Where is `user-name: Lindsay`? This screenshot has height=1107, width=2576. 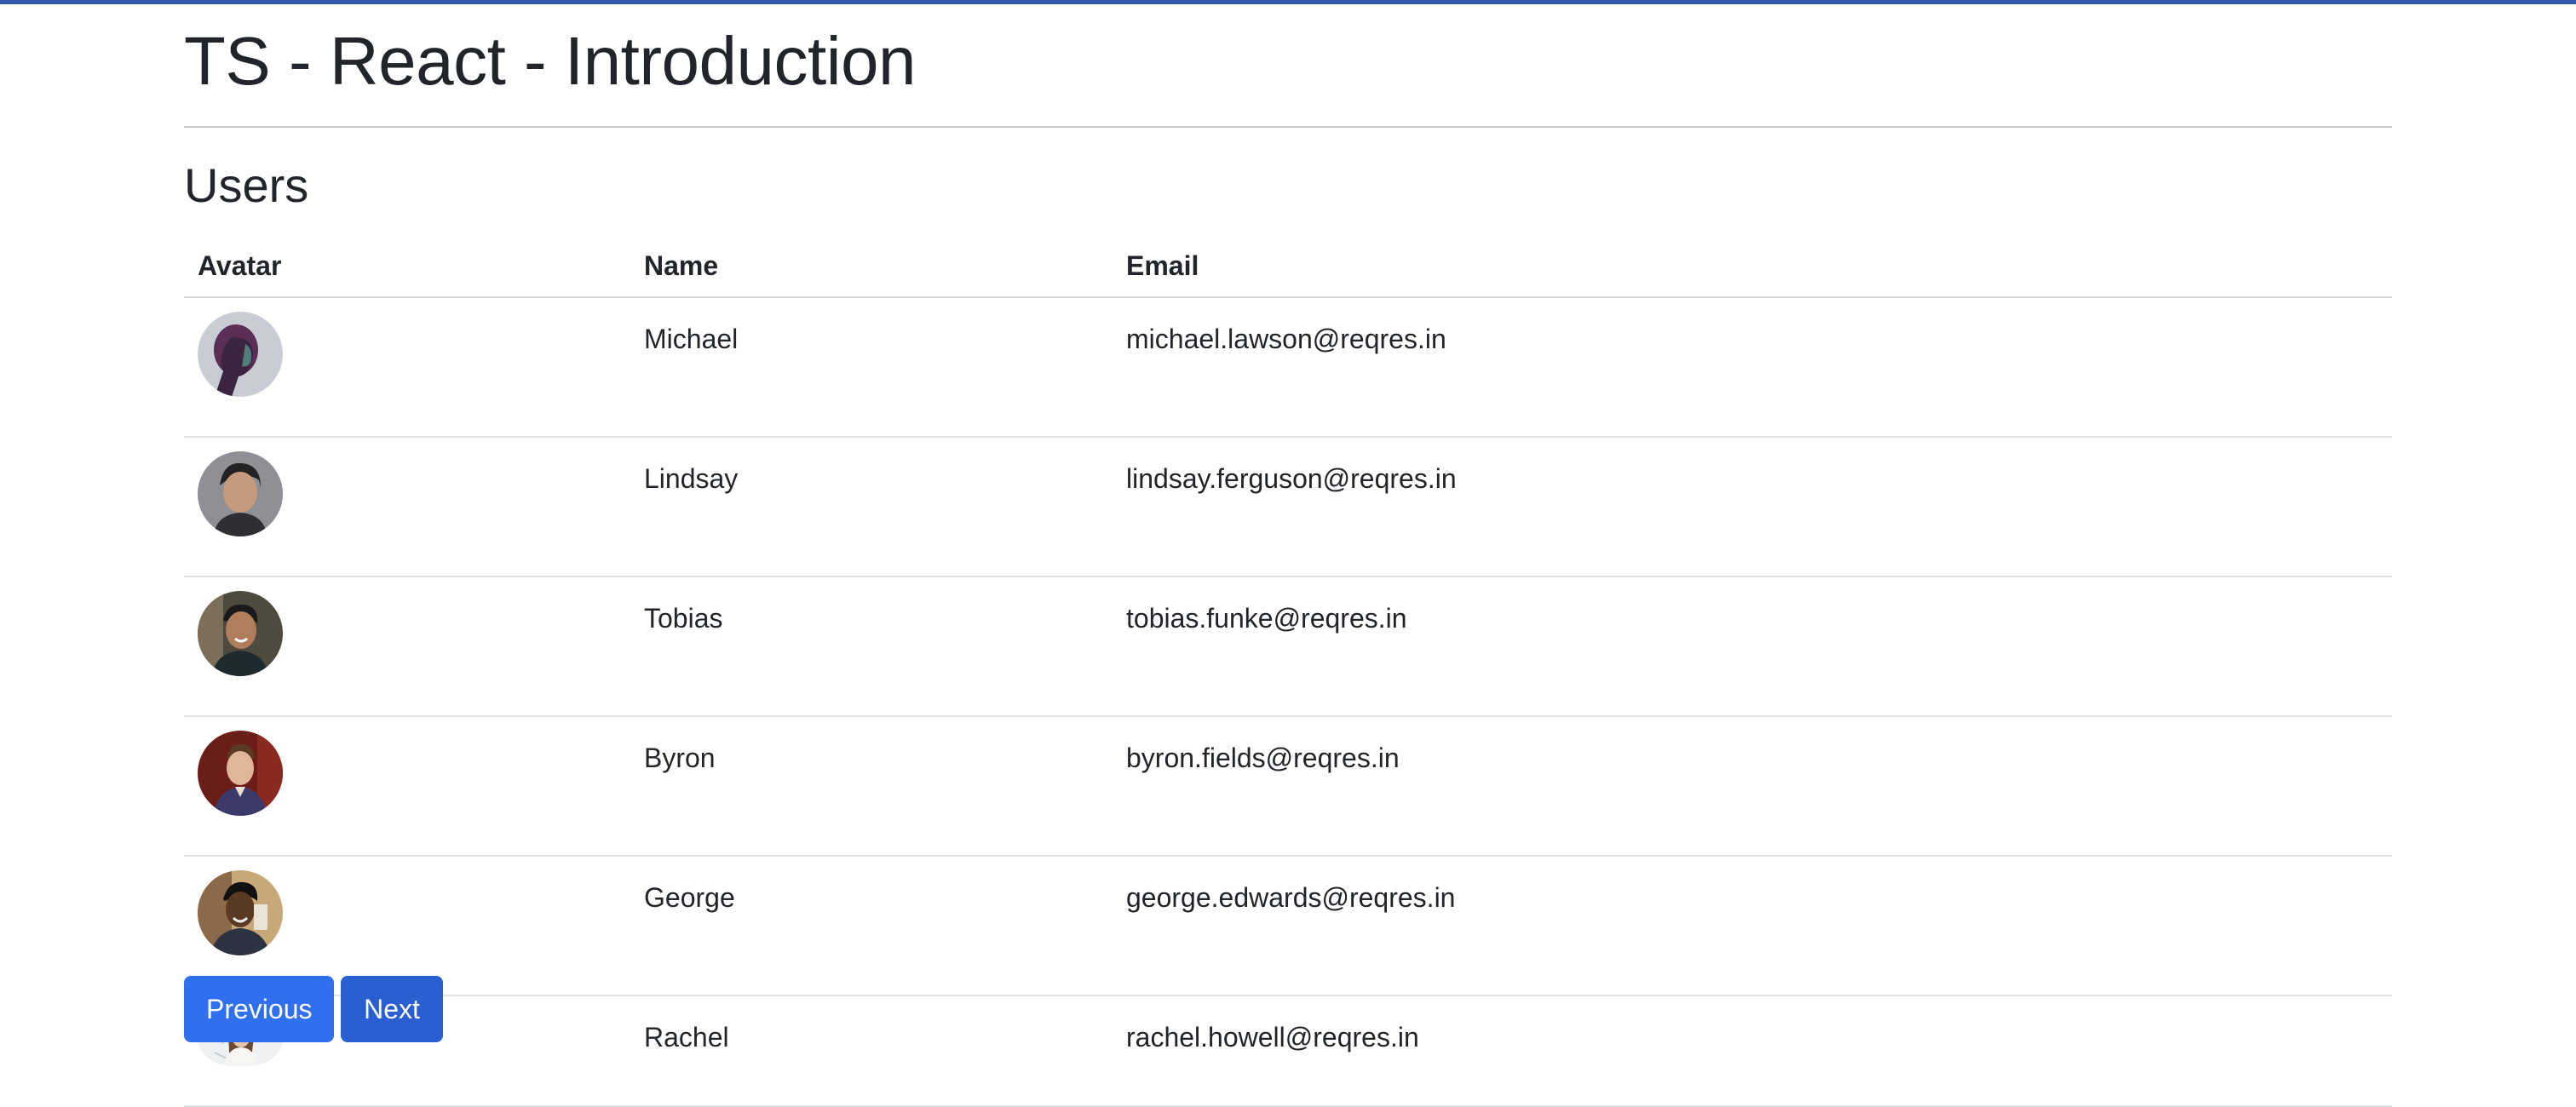 user-name: Lindsay is located at coordinates (872, 507).